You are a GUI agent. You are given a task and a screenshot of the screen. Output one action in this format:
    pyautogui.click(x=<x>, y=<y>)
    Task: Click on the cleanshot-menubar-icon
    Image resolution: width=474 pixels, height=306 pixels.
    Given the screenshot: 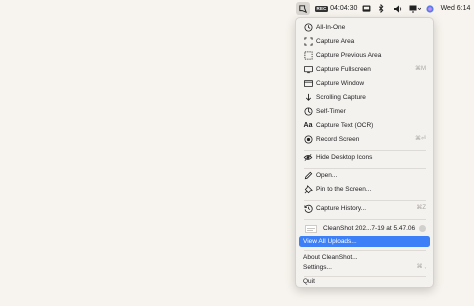 What is the action you would take?
    pyautogui.click(x=303, y=8)
    